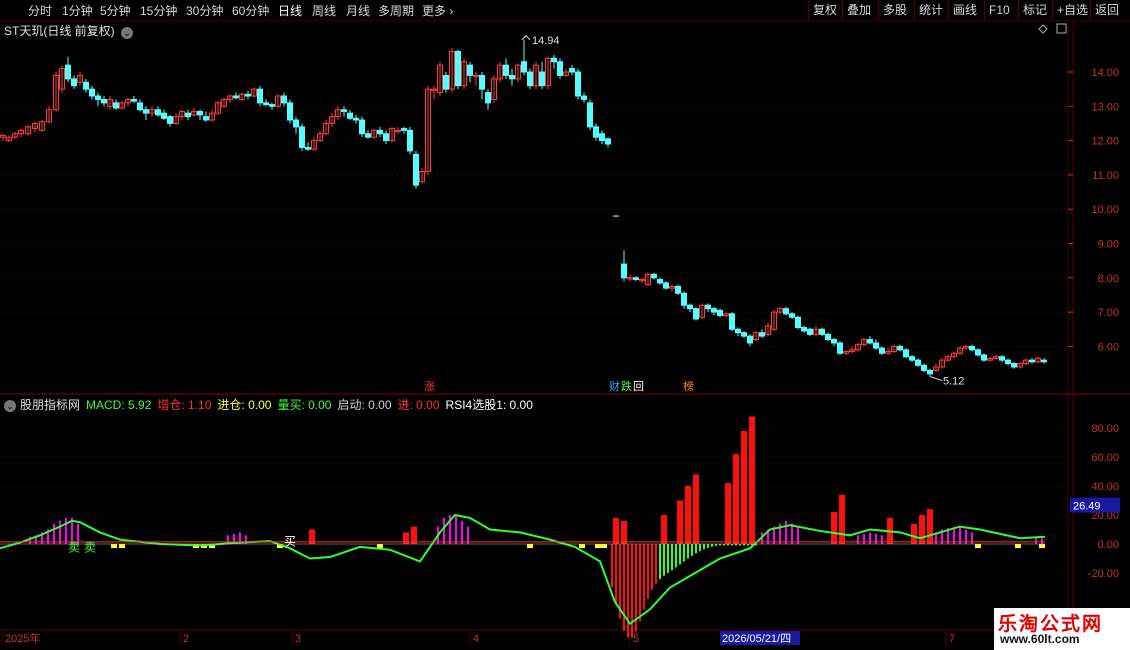 The height and width of the screenshot is (650, 1130). Describe the element at coordinates (930, 10) in the screenshot. I see `toolbar-button-3: 统计` at that location.